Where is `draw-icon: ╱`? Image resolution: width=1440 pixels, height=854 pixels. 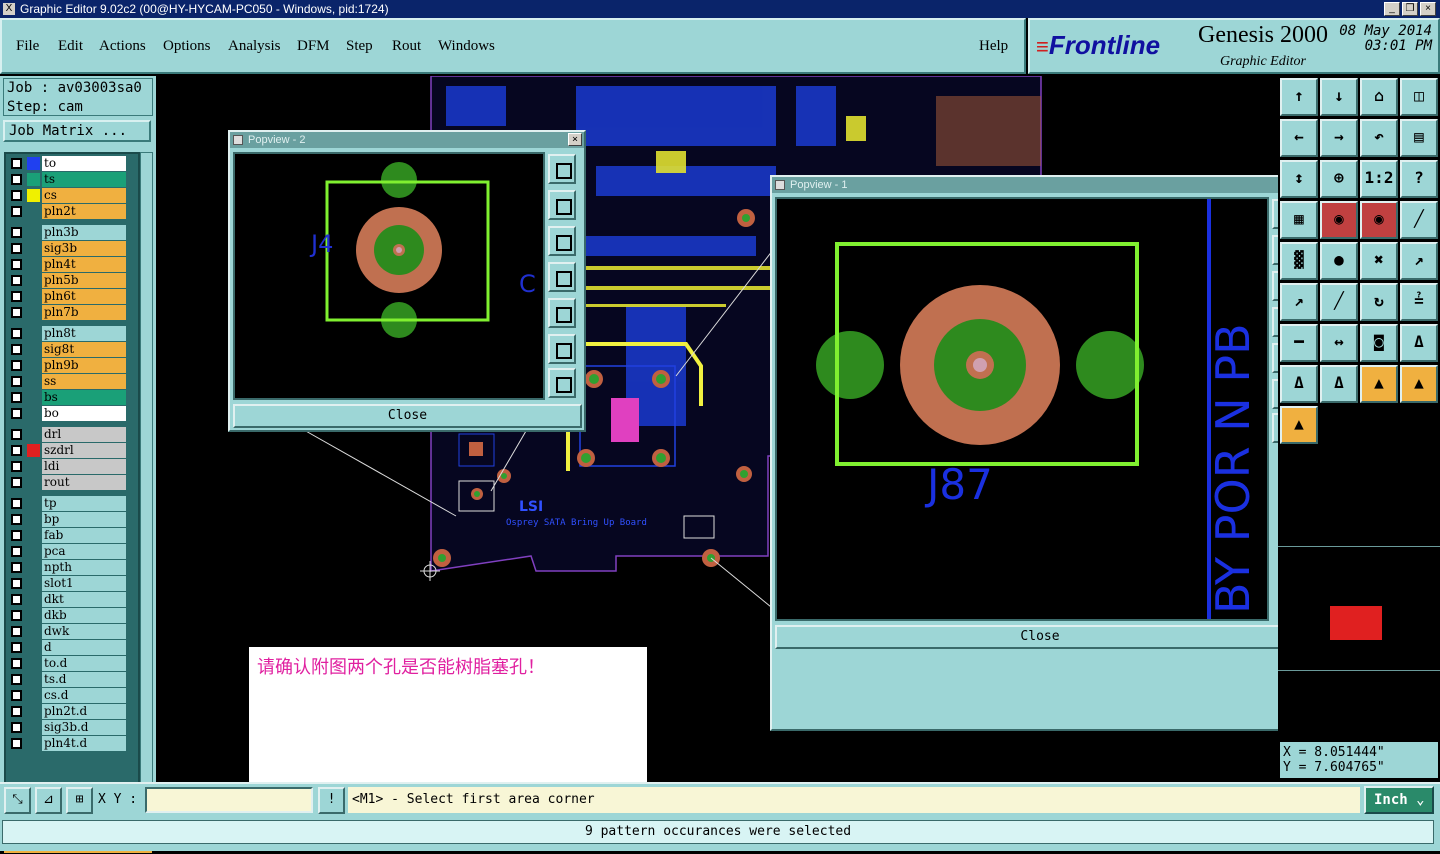
draw-icon: ╱ is located at coordinates (1339, 302).